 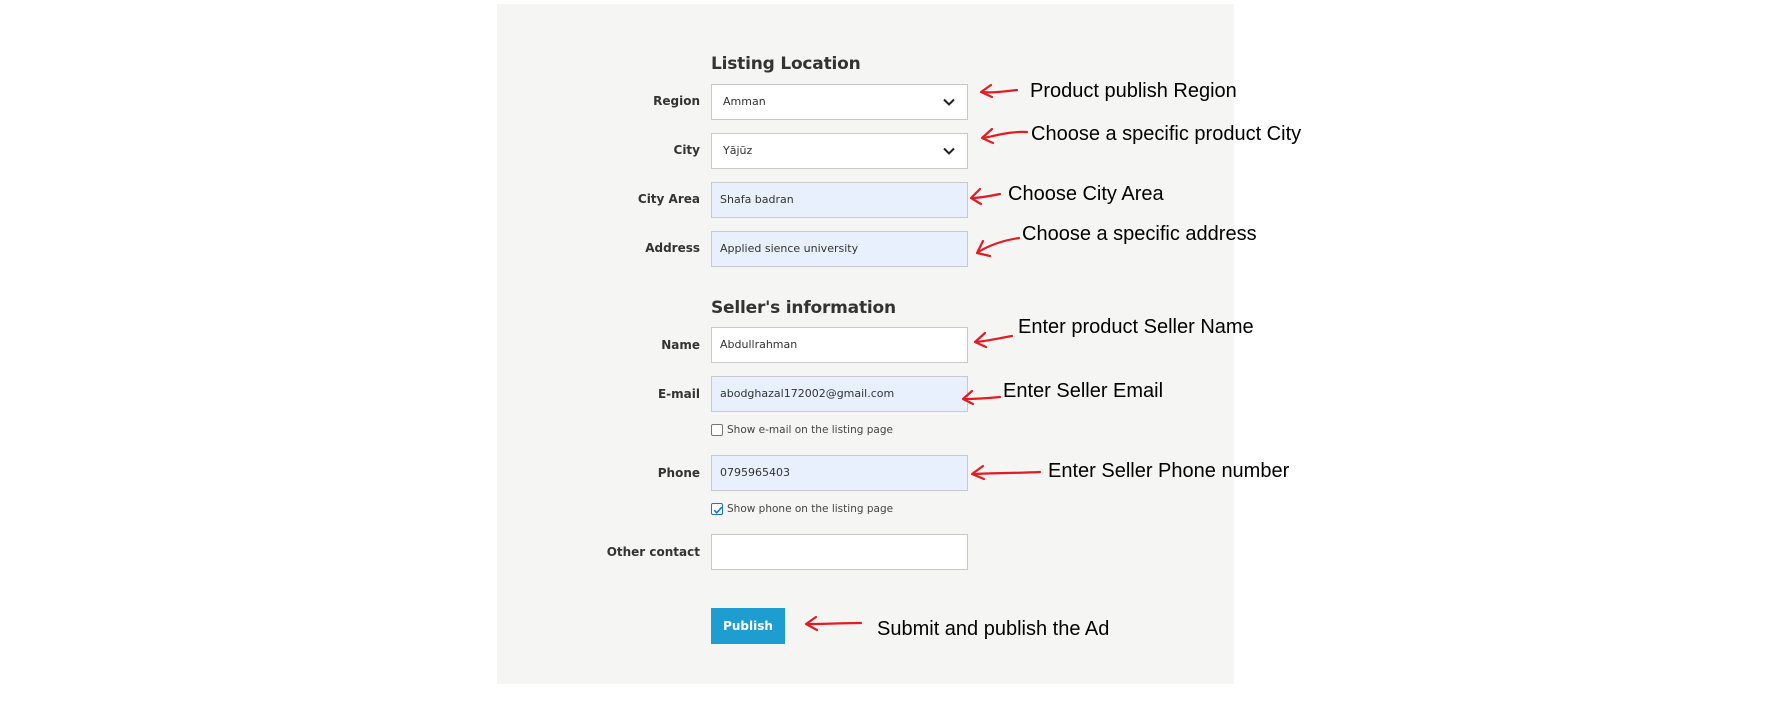 I want to click on annotation-arrows, so click(x=923, y=357).